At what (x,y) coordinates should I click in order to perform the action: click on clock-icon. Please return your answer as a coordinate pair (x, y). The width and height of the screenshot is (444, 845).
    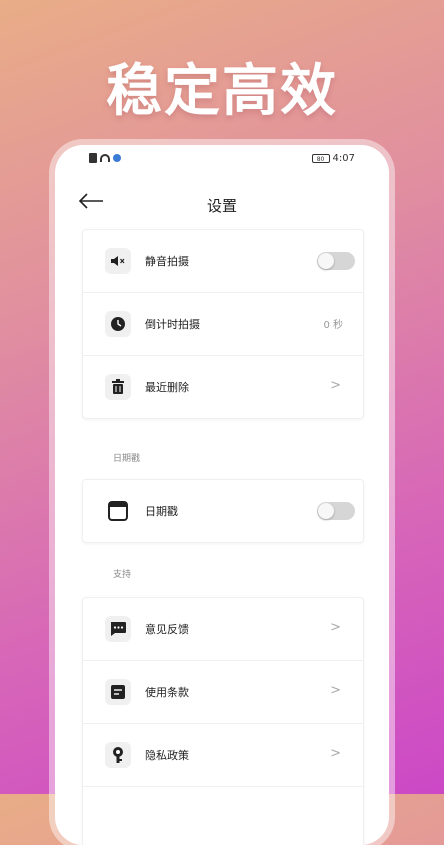
    Looking at the image, I should click on (118, 324).